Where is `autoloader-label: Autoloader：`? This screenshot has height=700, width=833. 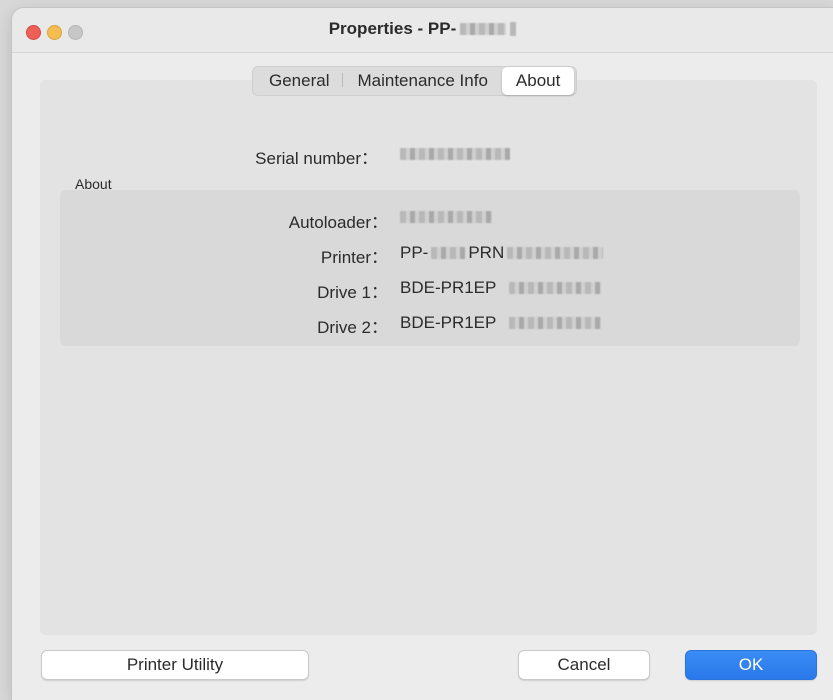 autoloader-label: Autoloader： is located at coordinates (338, 222).